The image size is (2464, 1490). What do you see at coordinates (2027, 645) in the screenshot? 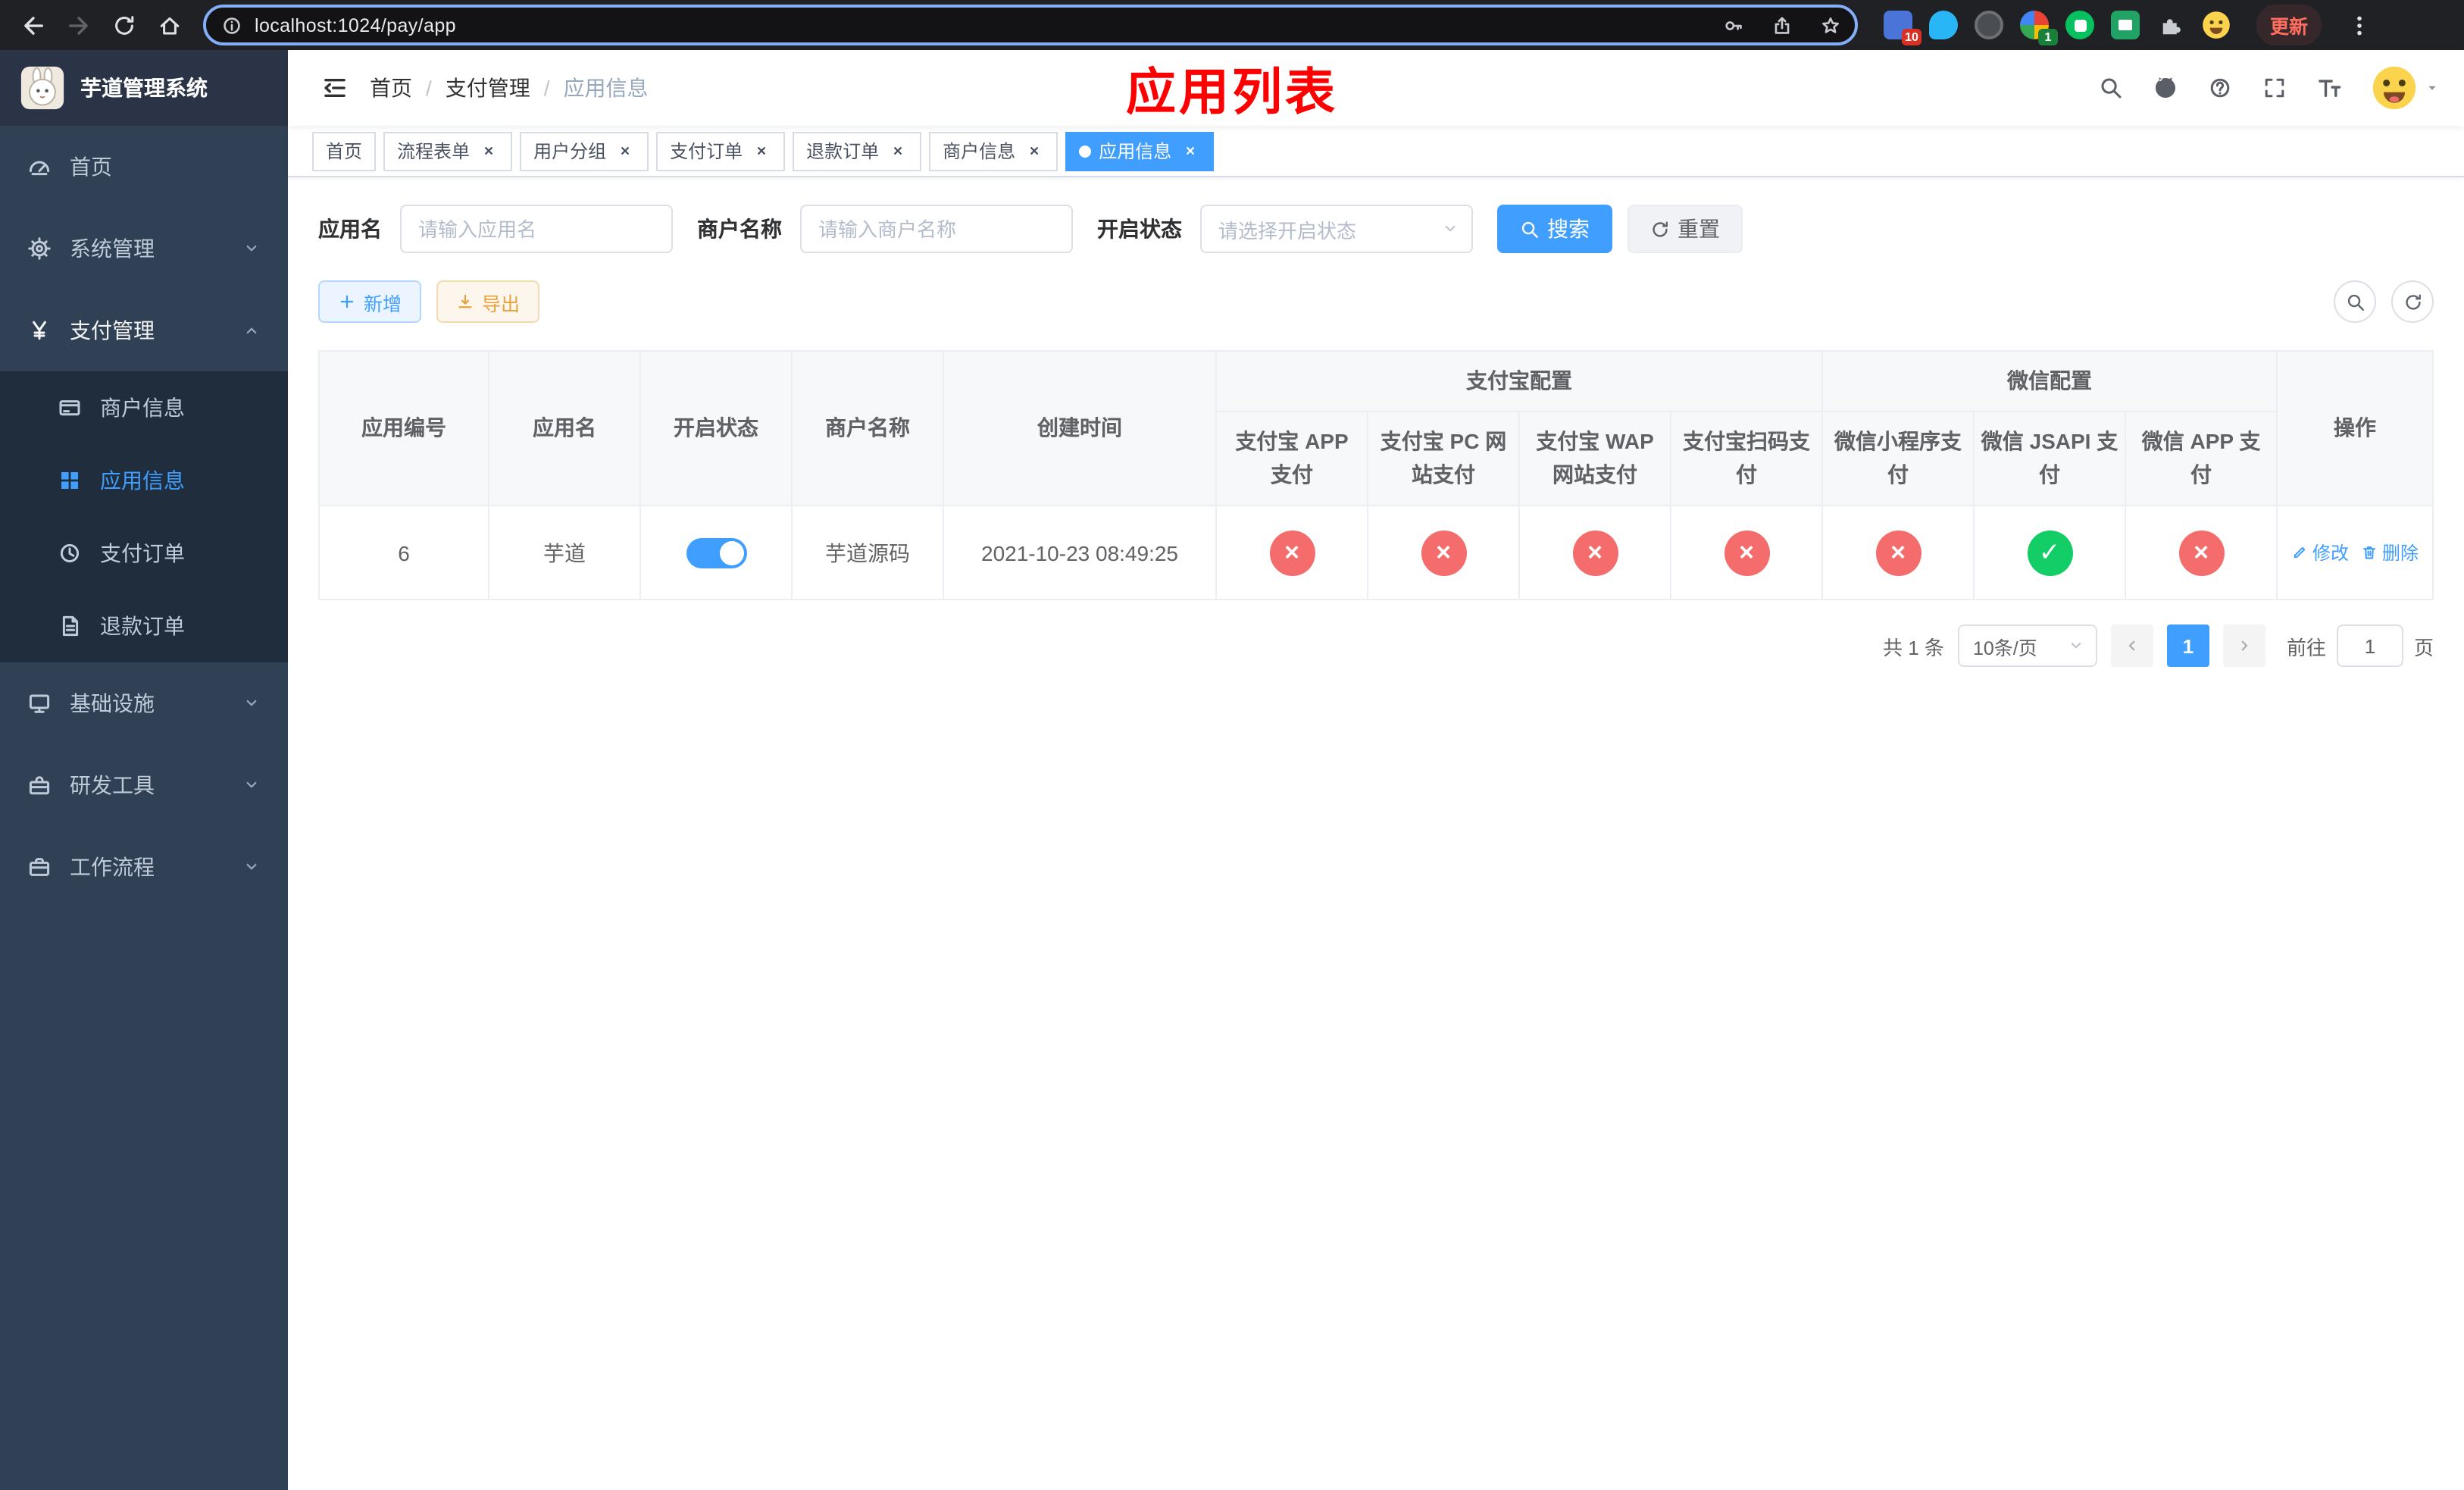
I see `page-size-select: 10条/页` at bounding box center [2027, 645].